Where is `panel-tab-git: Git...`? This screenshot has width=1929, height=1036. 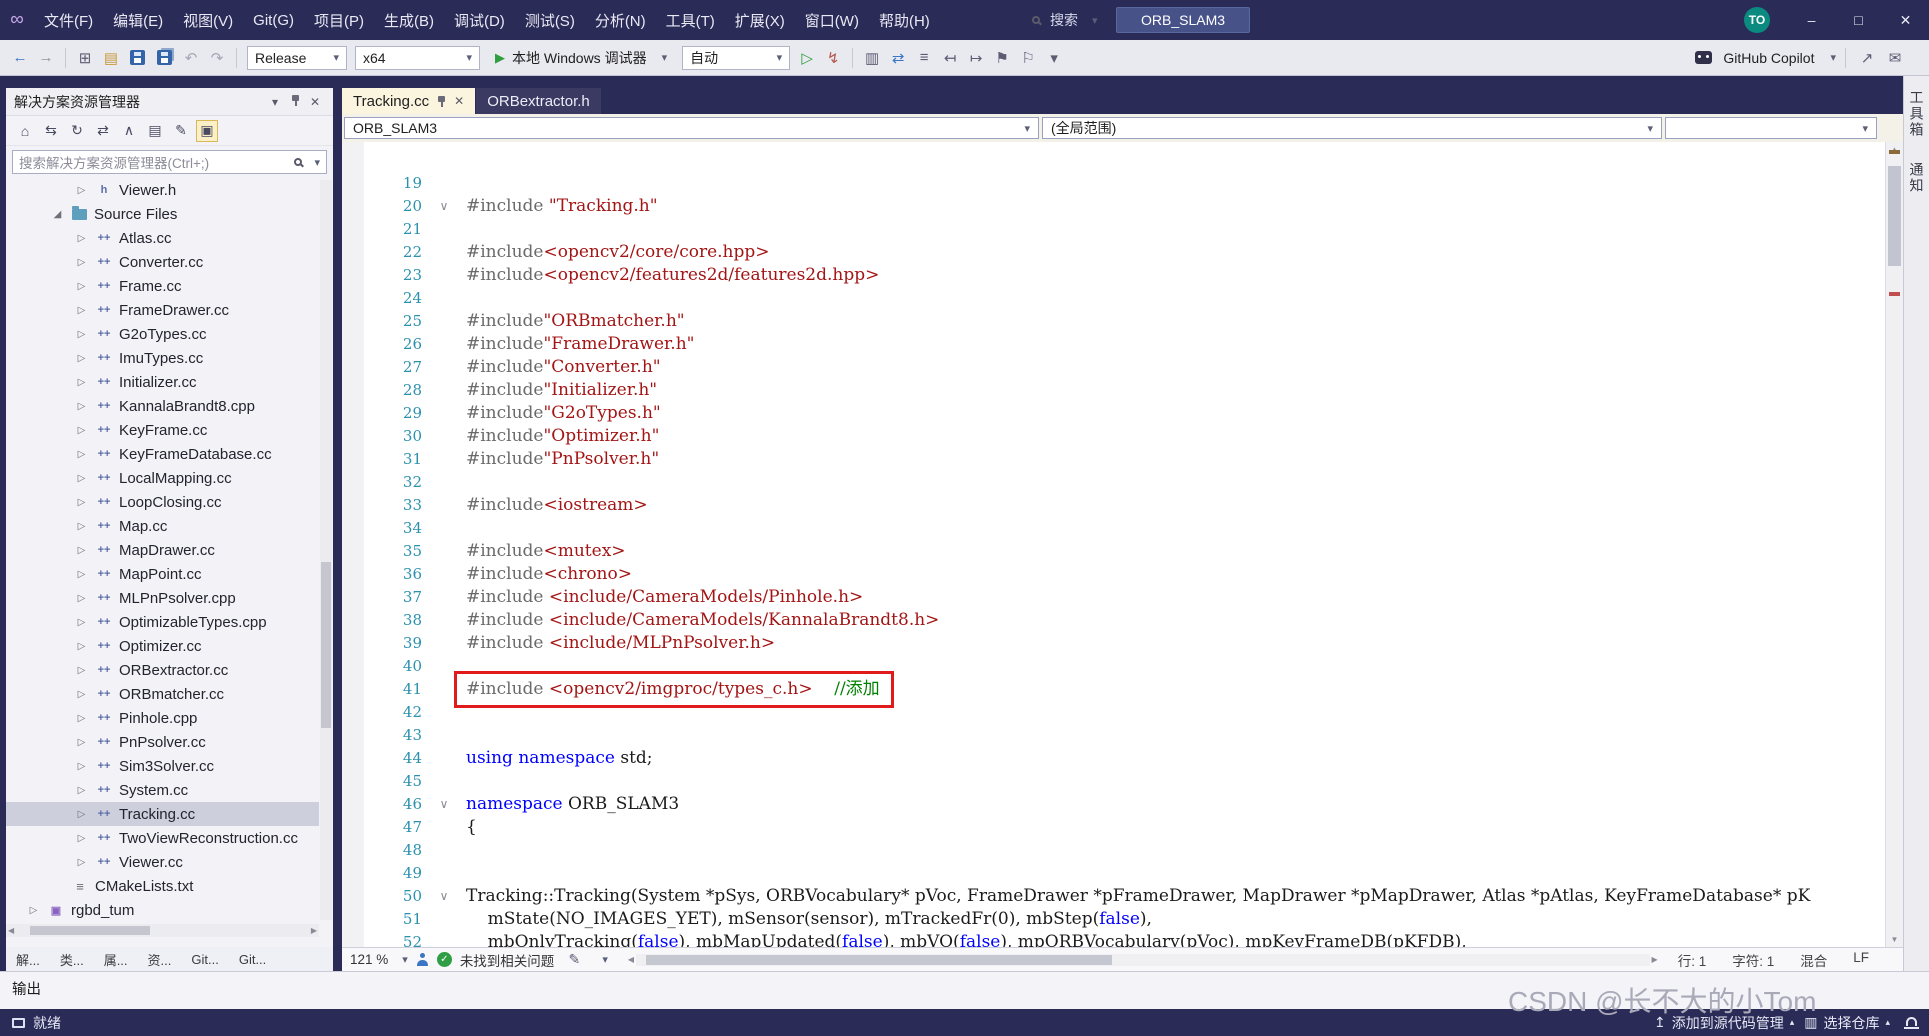 panel-tab-git: Git... is located at coordinates (252, 959).